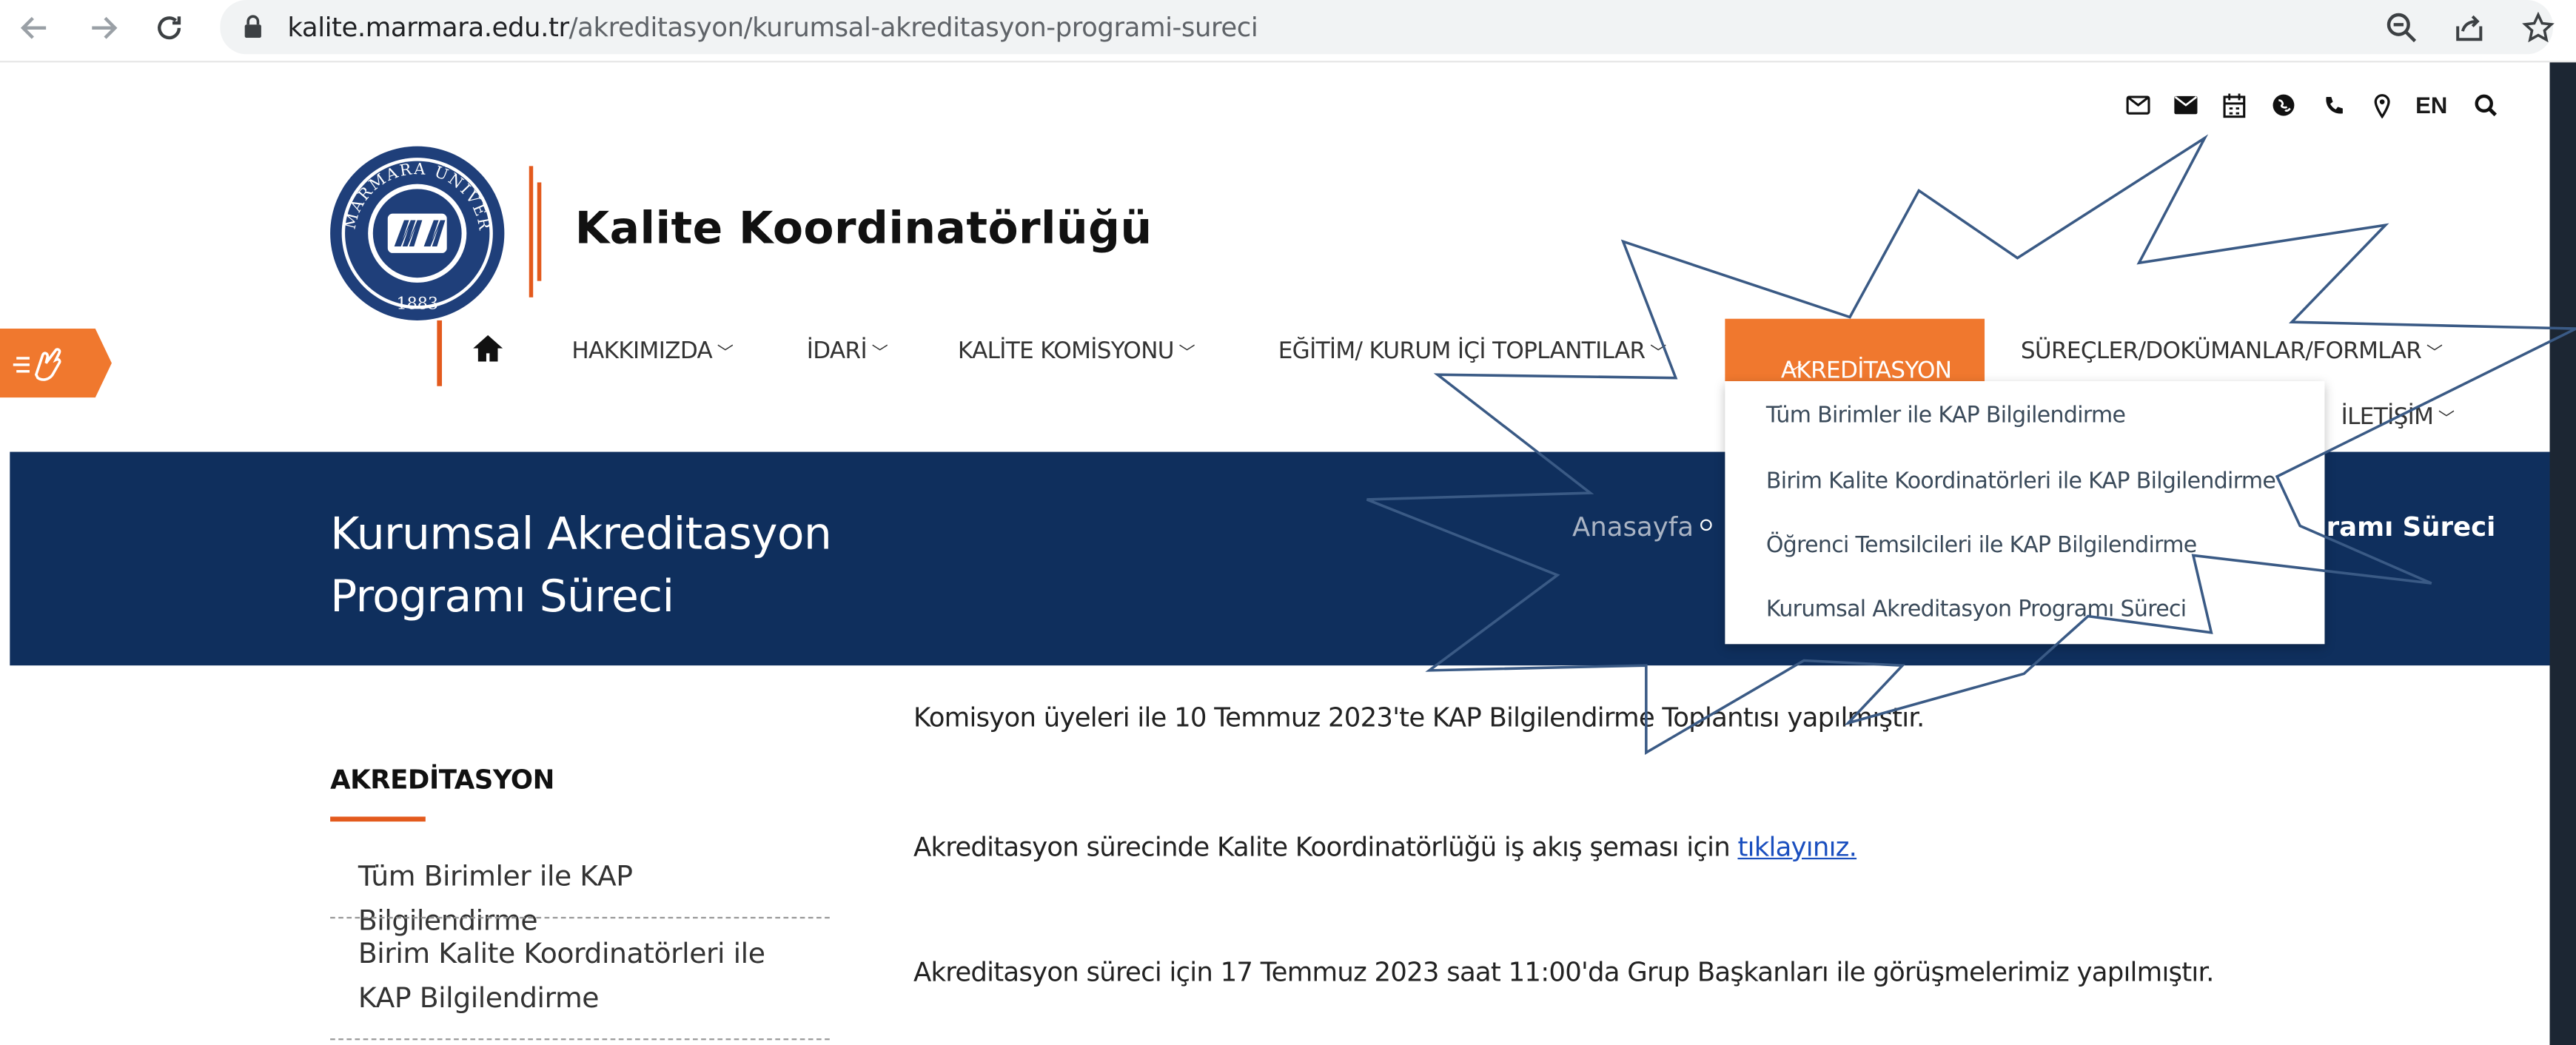 The width and height of the screenshot is (2576, 1045). Describe the element at coordinates (488, 348) in the screenshot. I see `home-icon` at that location.